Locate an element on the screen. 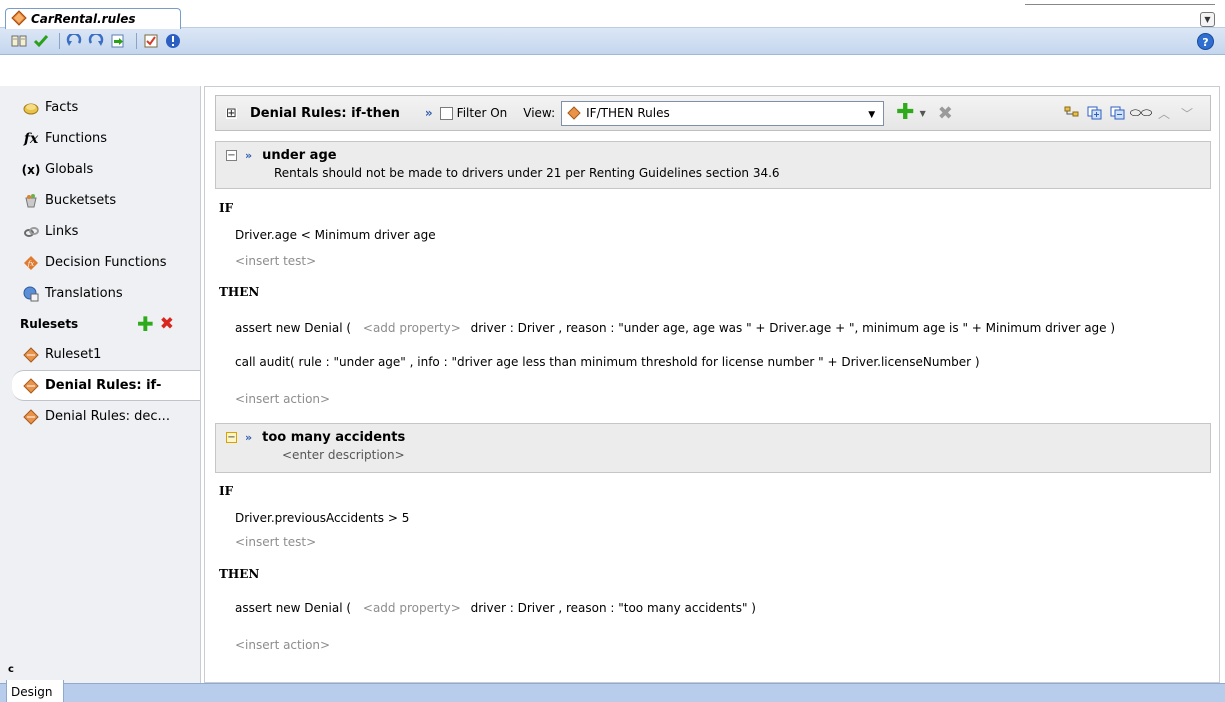  rulesets-header-label: Rulesets is located at coordinates (49, 324).